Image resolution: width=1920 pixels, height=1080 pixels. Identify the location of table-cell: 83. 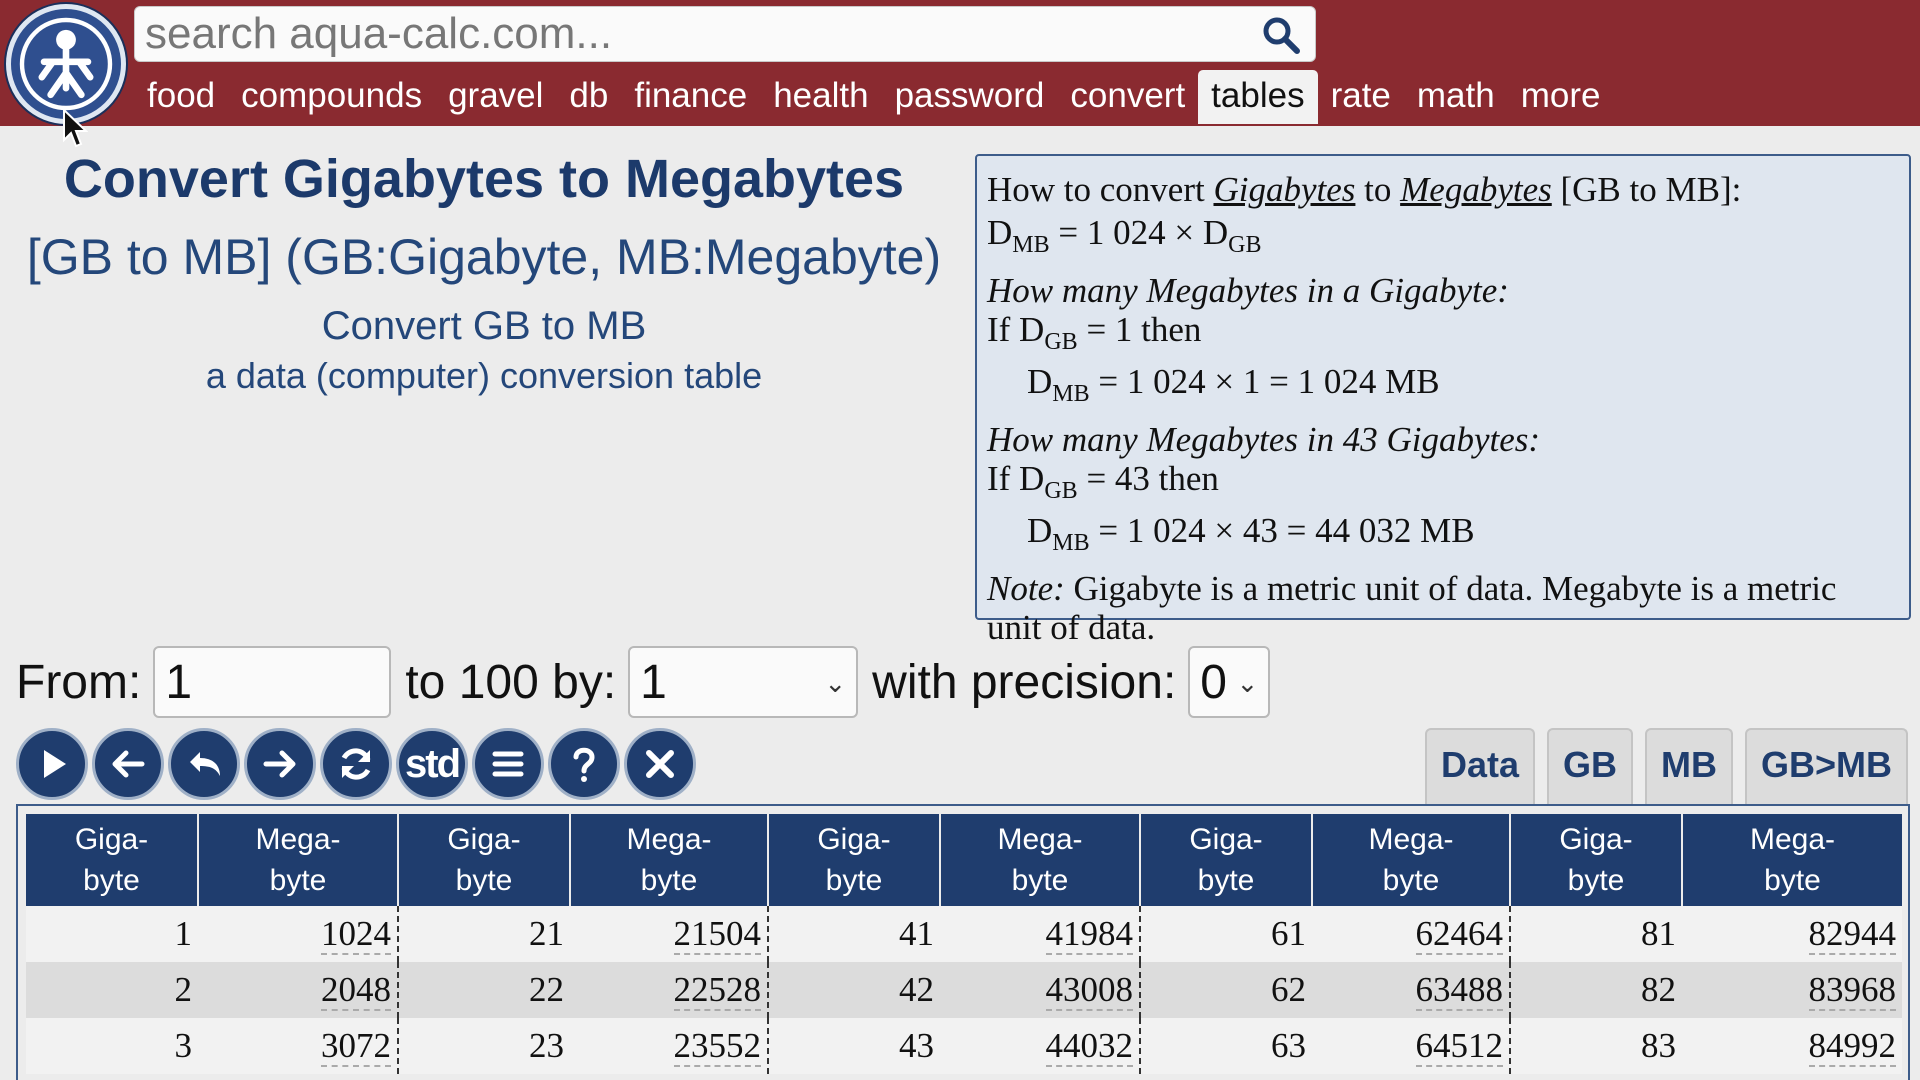
(1596, 1046).